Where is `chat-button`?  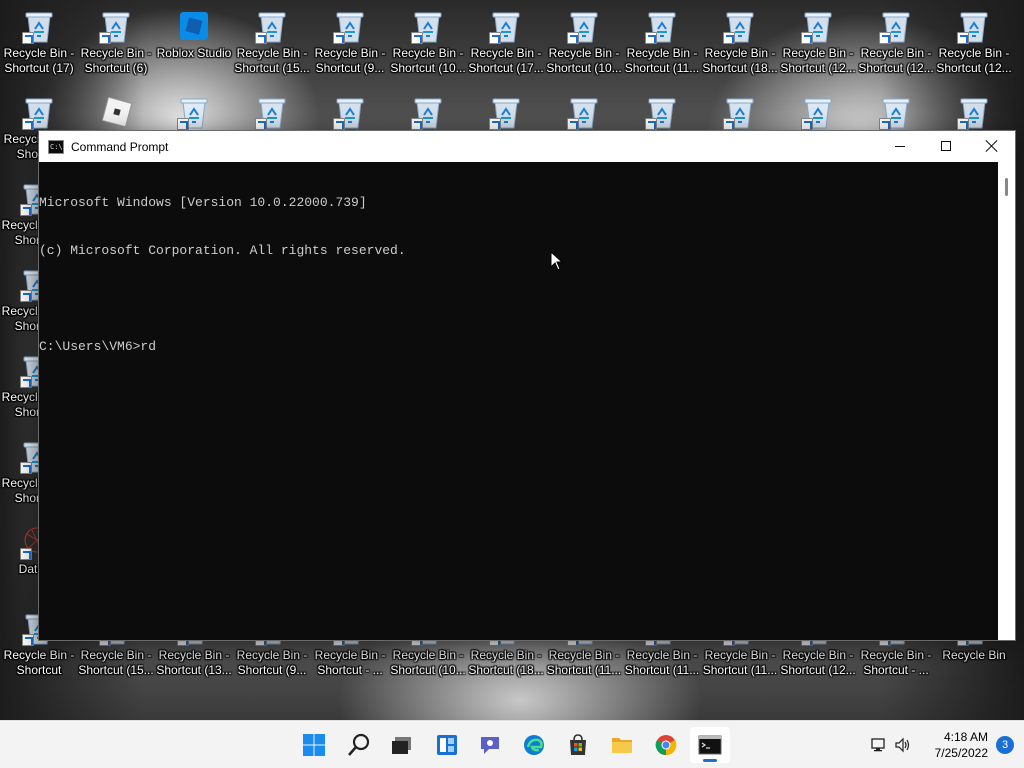
chat-button is located at coordinates (490, 745).